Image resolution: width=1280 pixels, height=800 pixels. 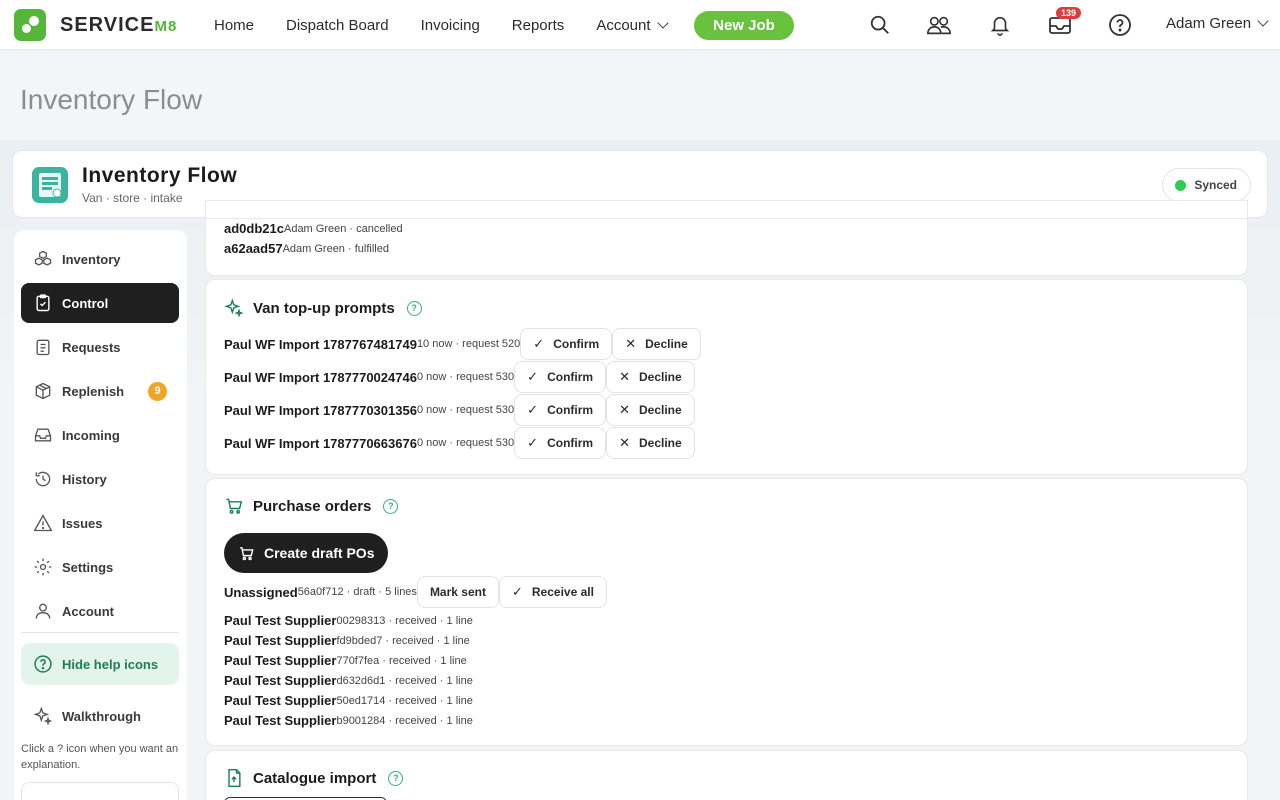 What do you see at coordinates (91, 347) in the screenshot?
I see `sidebar-item-label: Requests` at bounding box center [91, 347].